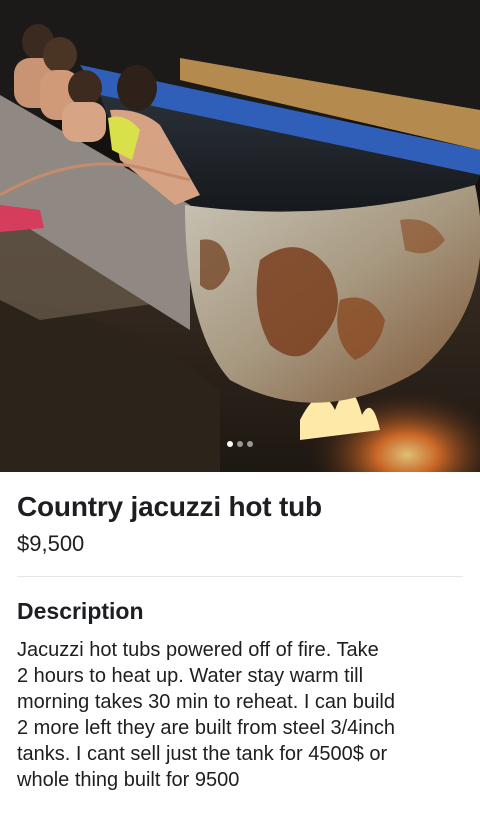 This screenshot has height=820, width=480. Describe the element at coordinates (80, 611) in the screenshot. I see `description-heading: Description` at that location.